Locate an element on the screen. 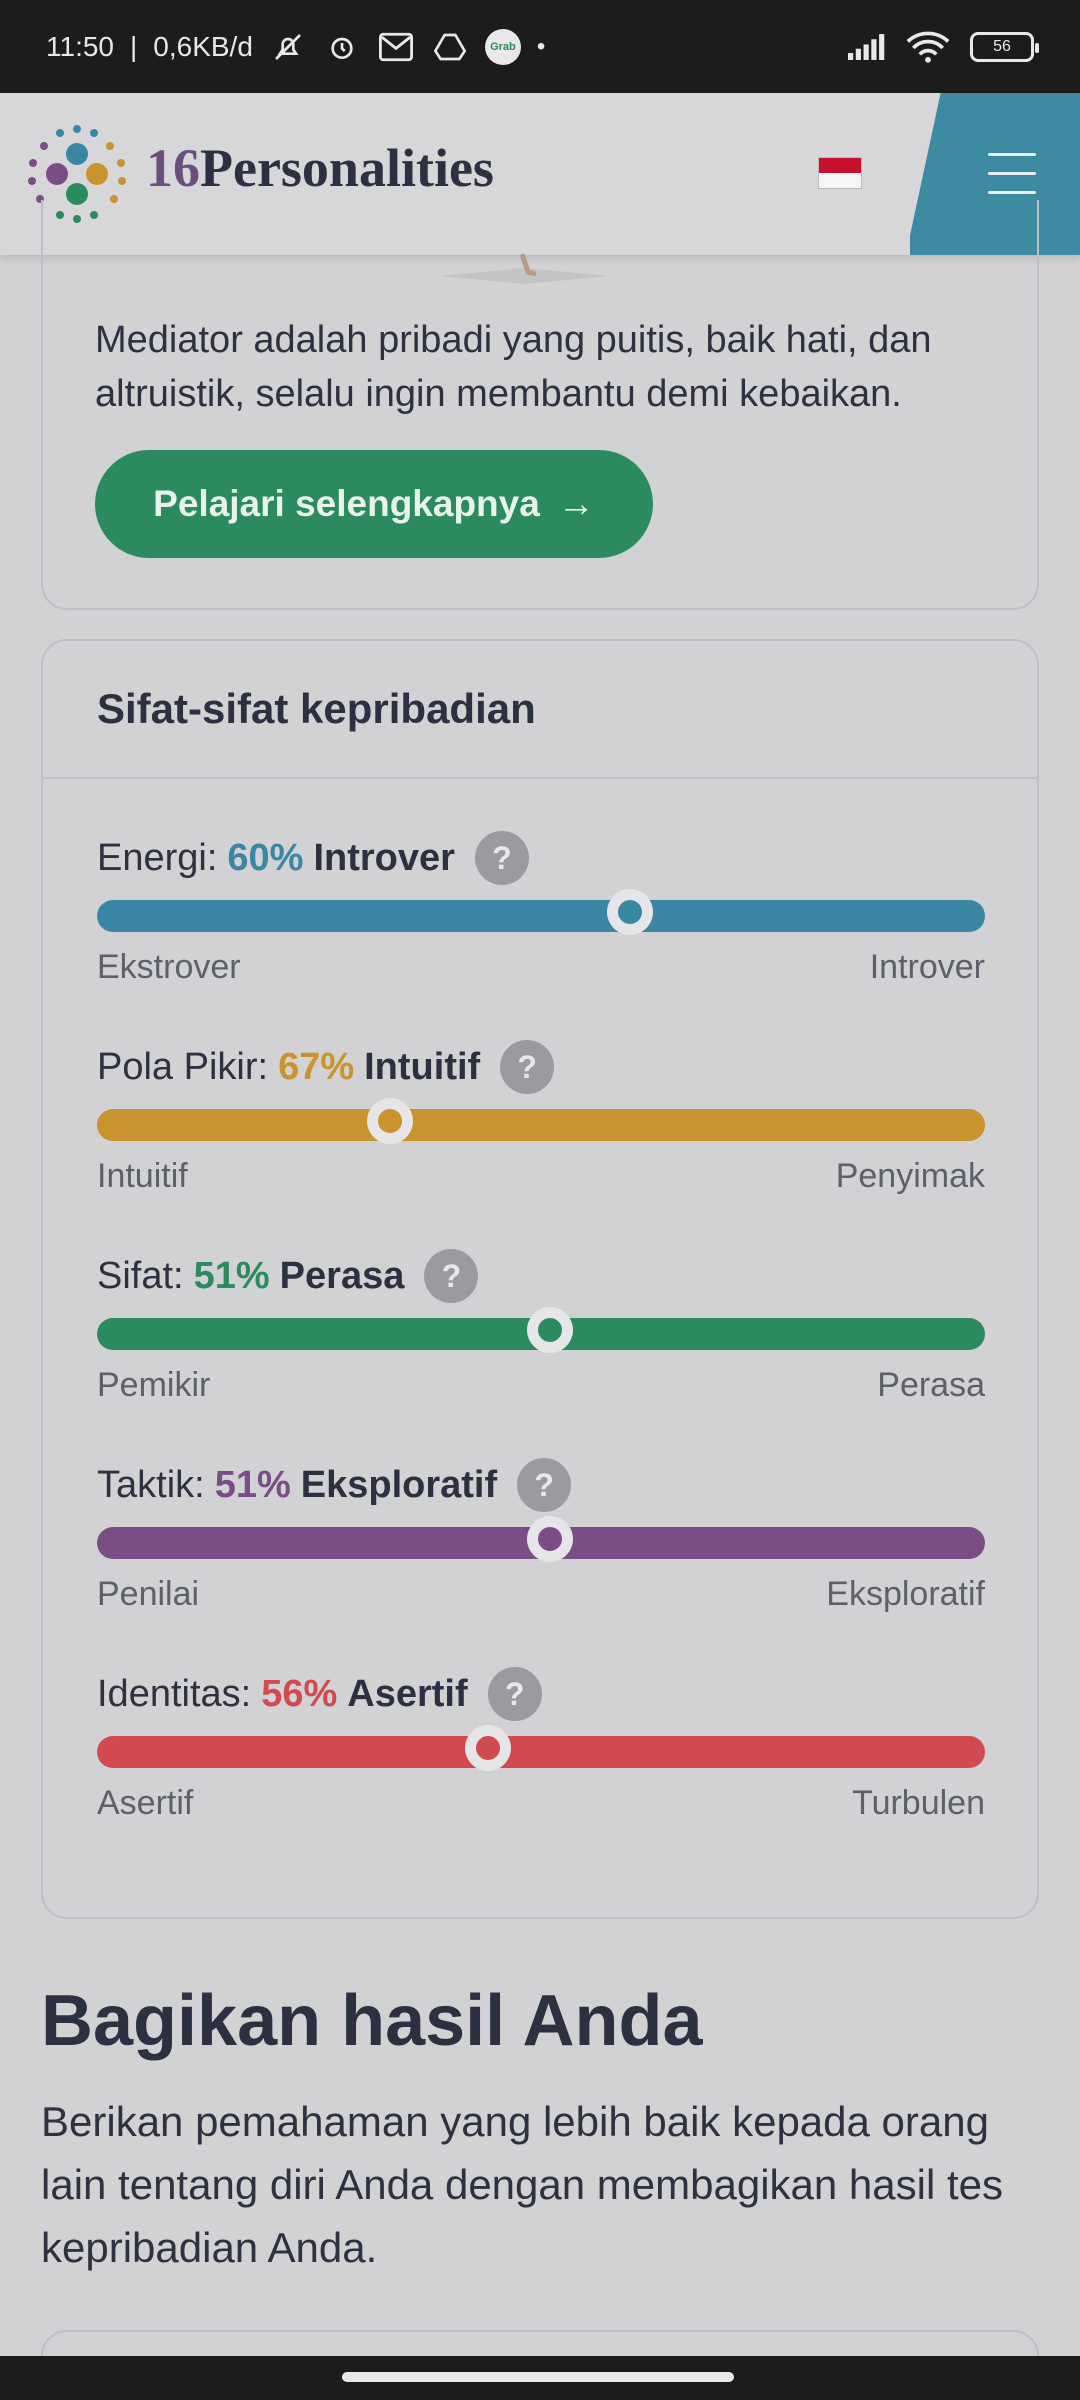 This screenshot has height=2400, width=1080. trait-value: Introver is located at coordinates (384, 857).